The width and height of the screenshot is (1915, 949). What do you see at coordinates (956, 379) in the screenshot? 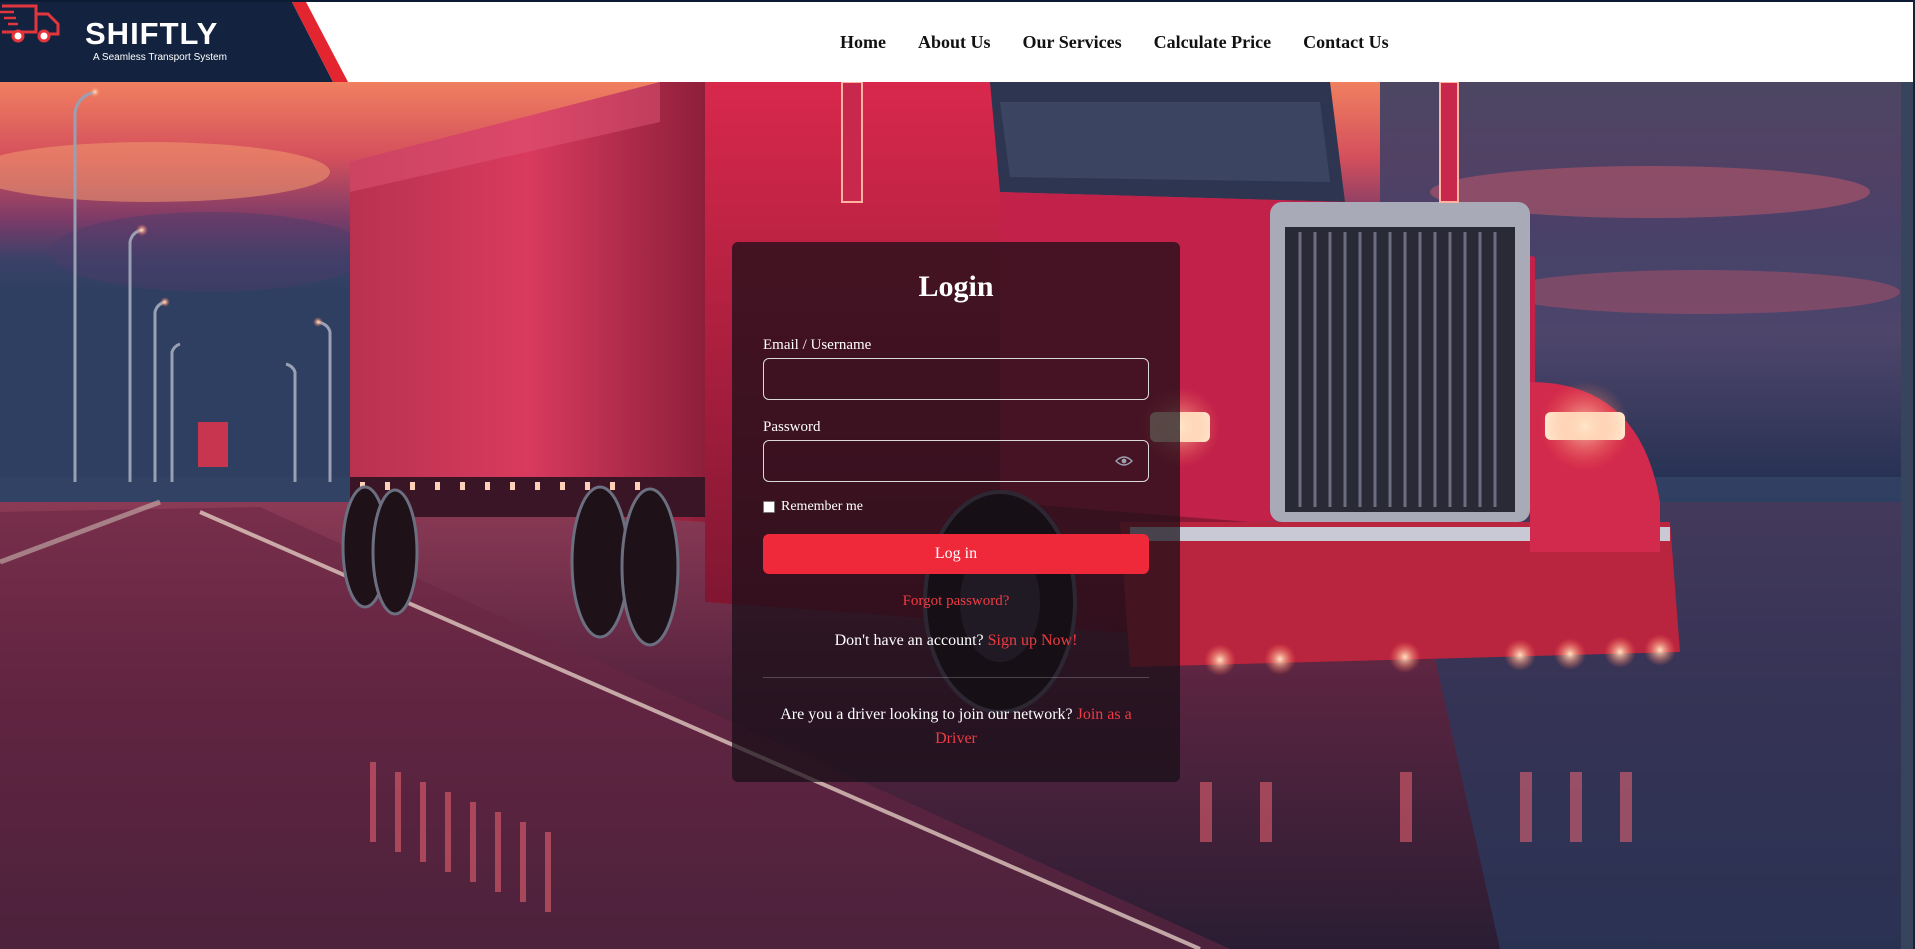
I see `email-username-input` at bounding box center [956, 379].